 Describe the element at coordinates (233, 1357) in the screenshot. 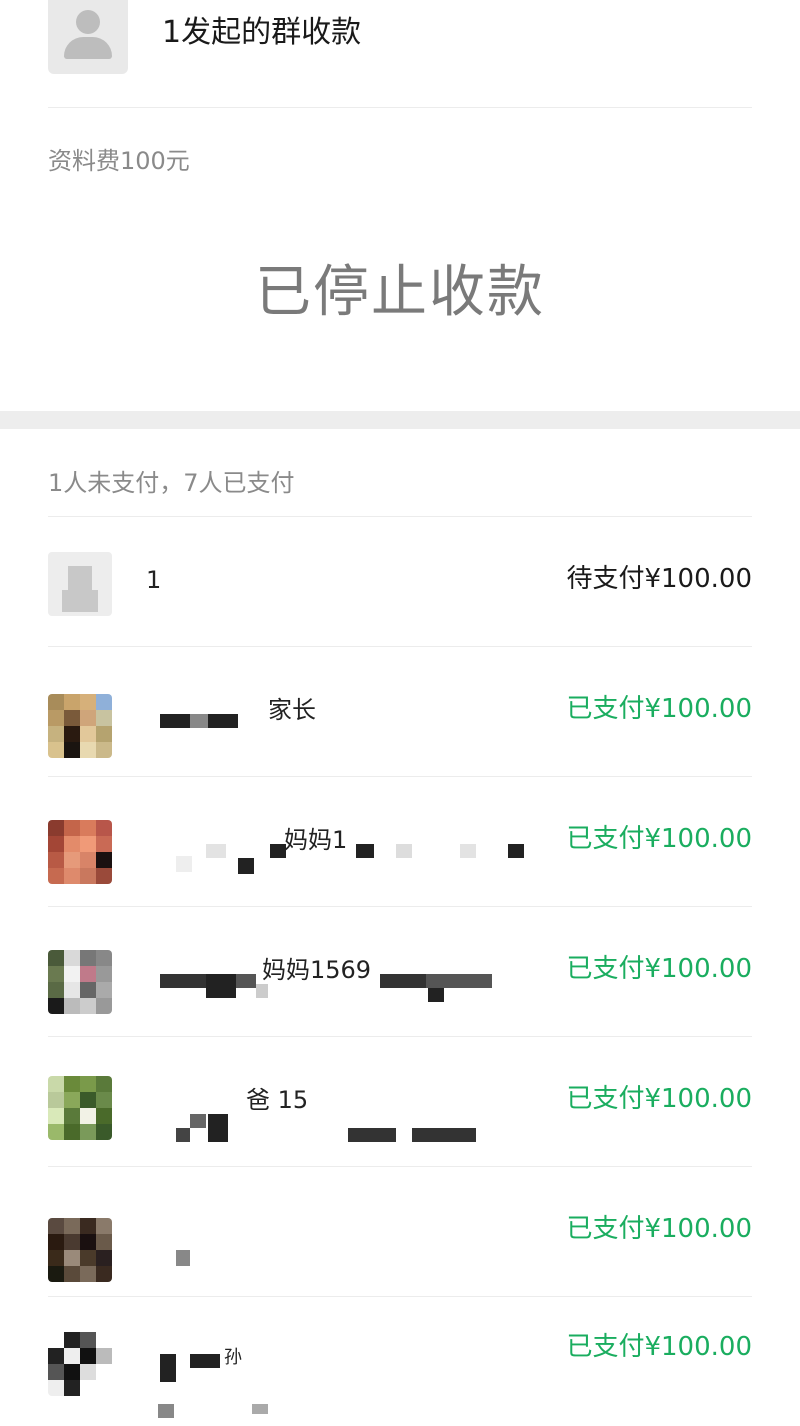

I see `member-name: 孙` at that location.